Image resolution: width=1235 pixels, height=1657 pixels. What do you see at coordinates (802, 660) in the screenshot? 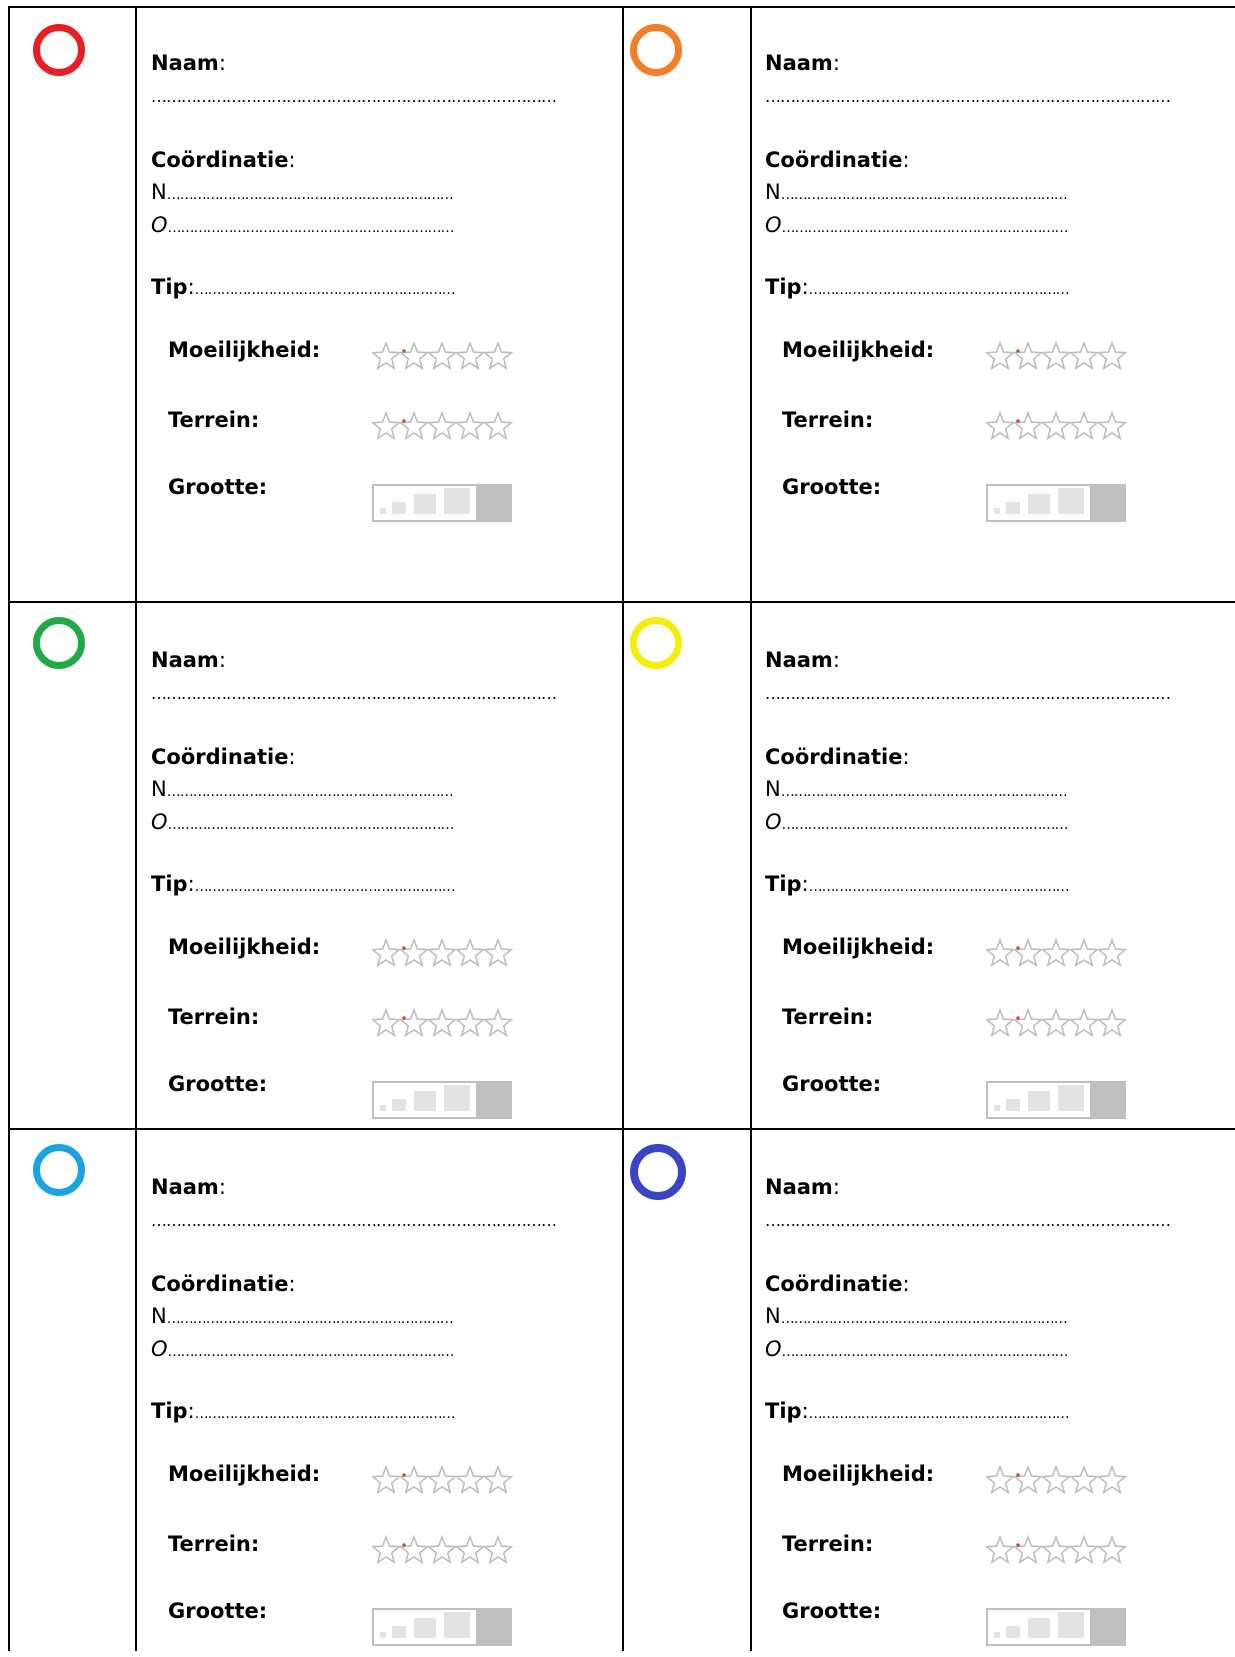
I see `naam-label: Naam:` at bounding box center [802, 660].